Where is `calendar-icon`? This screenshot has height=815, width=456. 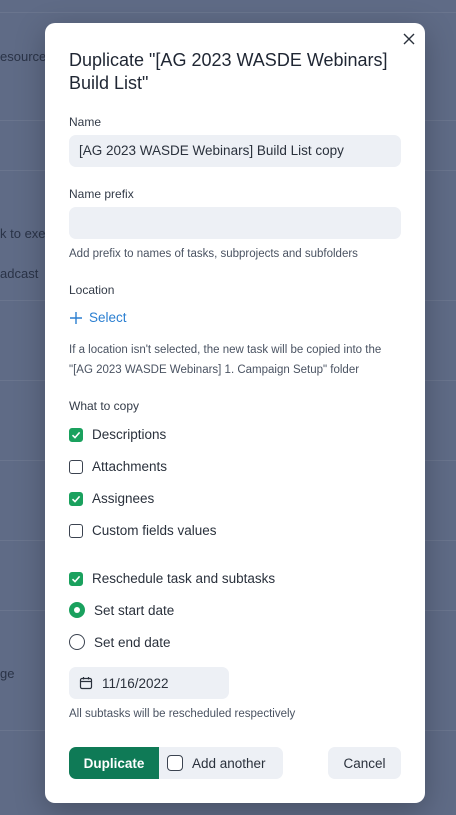 calendar-icon is located at coordinates (86, 683).